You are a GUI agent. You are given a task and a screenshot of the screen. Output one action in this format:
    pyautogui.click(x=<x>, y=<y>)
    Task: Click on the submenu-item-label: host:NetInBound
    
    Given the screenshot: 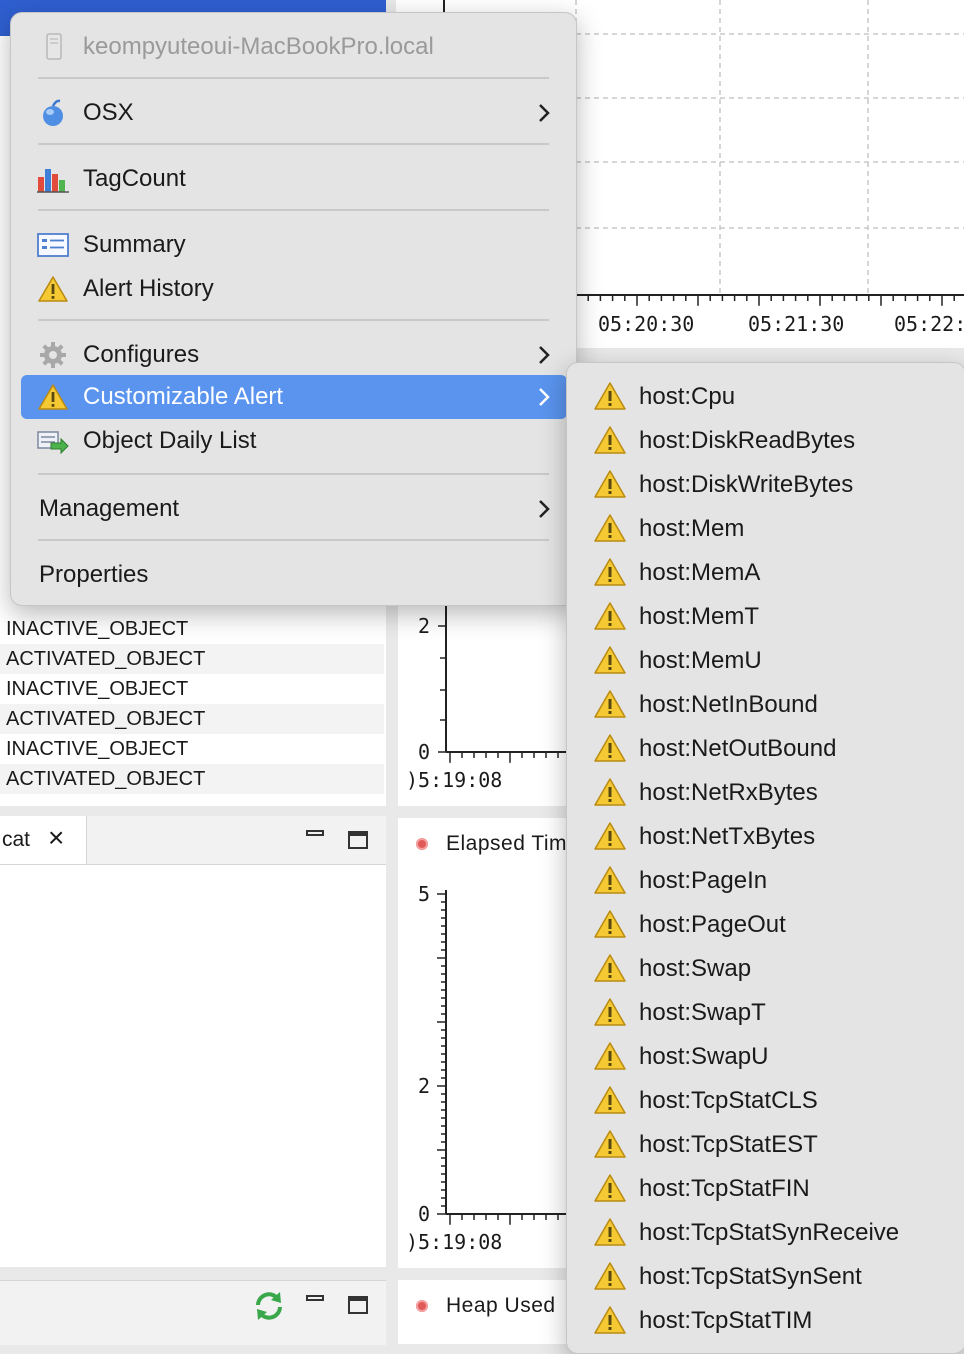 What is the action you would take?
    pyautogui.click(x=728, y=704)
    